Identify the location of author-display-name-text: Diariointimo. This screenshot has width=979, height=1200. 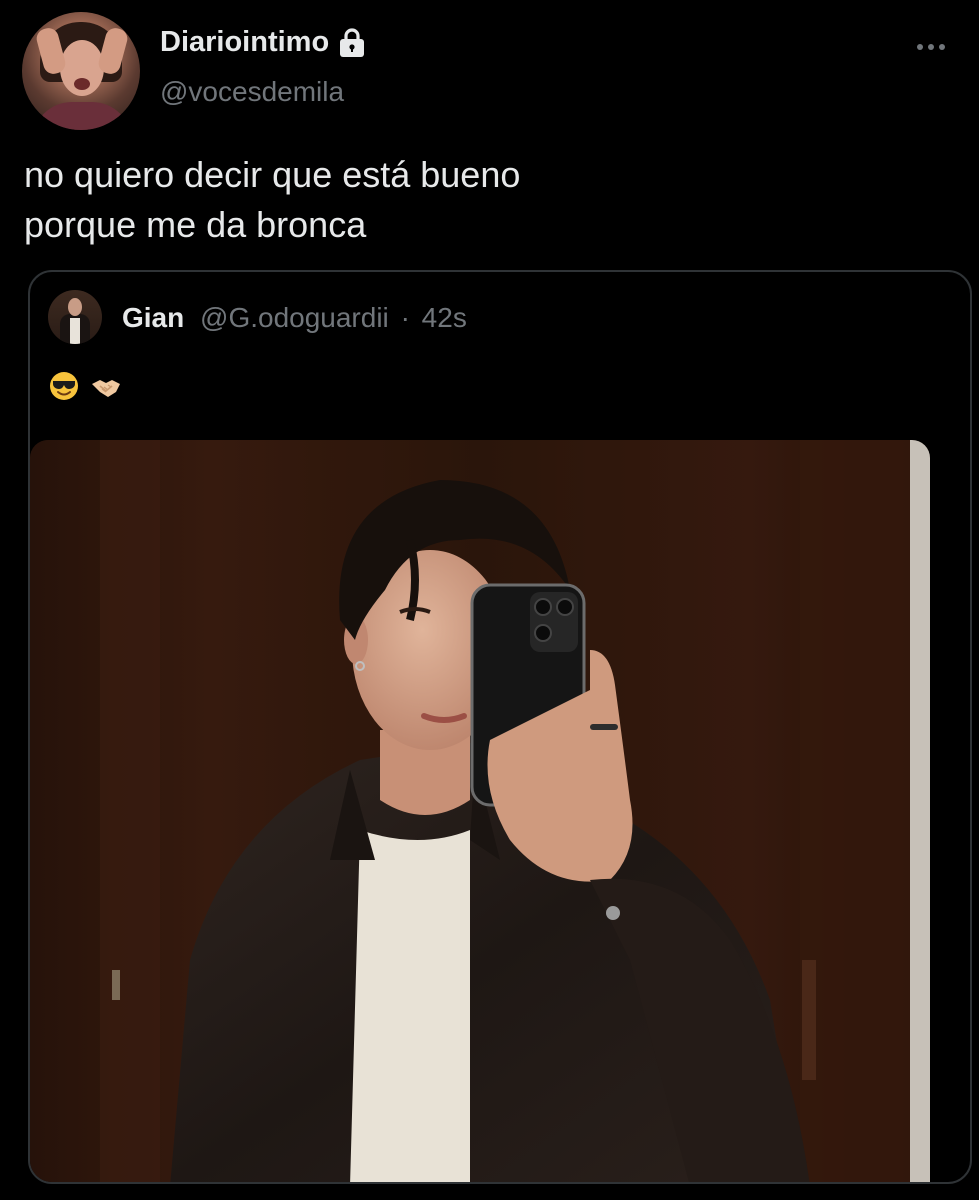
(244, 42).